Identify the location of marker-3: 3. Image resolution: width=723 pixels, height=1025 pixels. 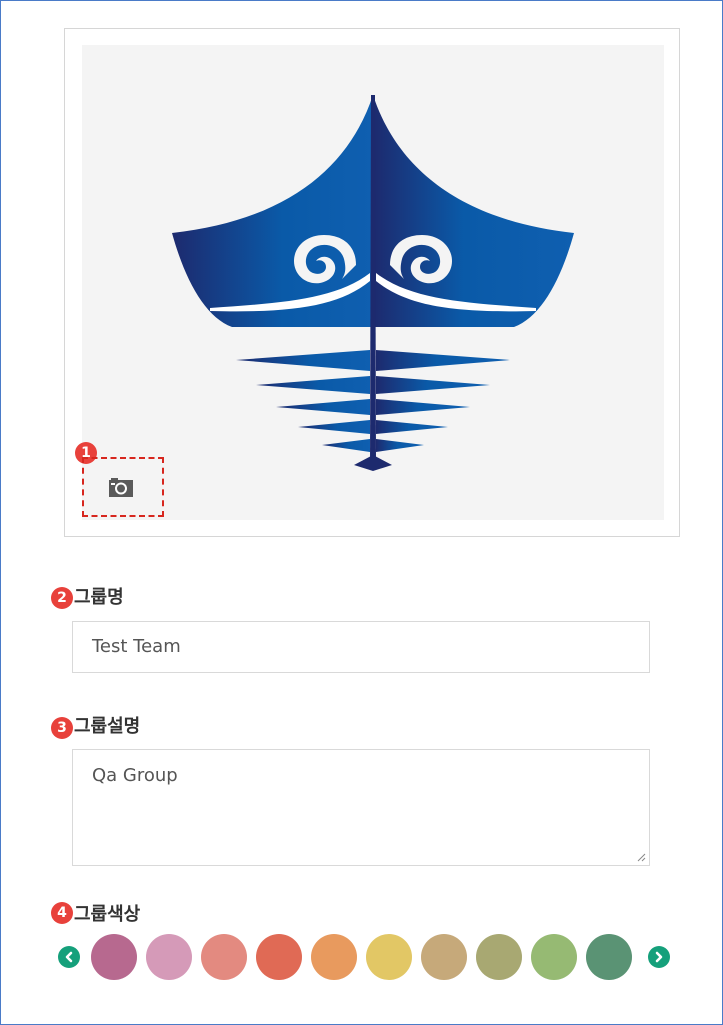
(62, 728).